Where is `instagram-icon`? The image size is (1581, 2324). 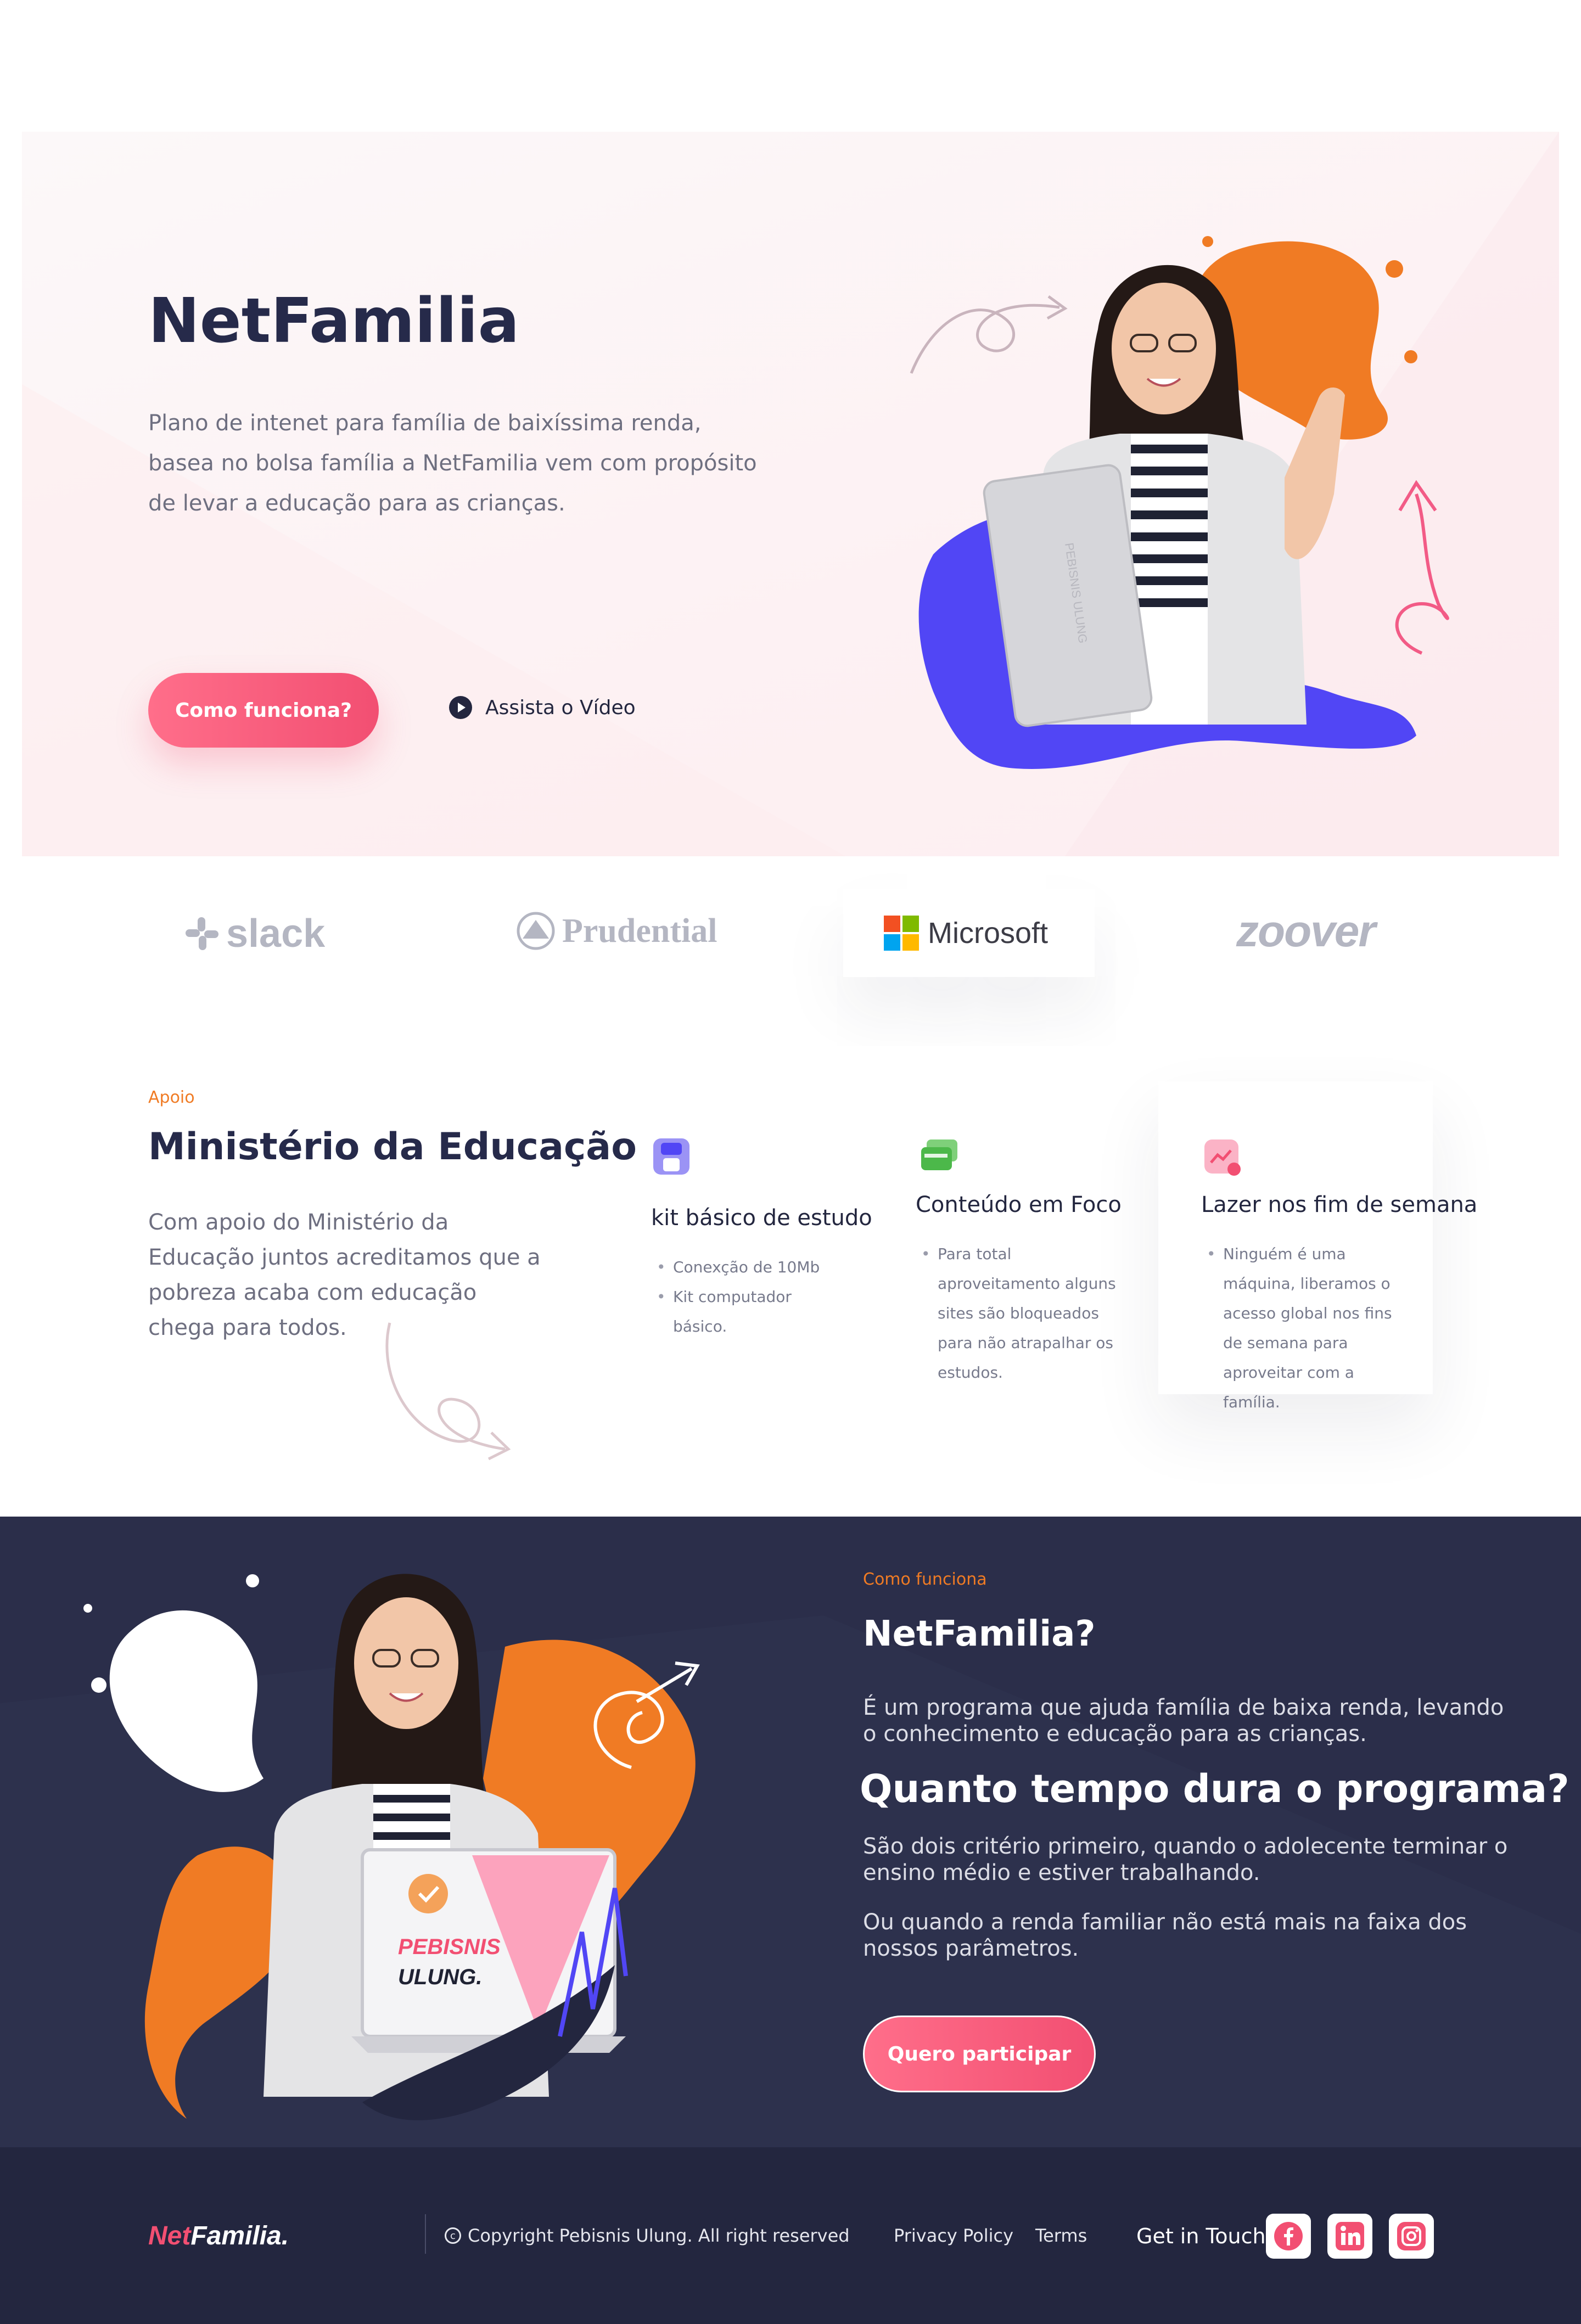
instagram-icon is located at coordinates (1411, 2236).